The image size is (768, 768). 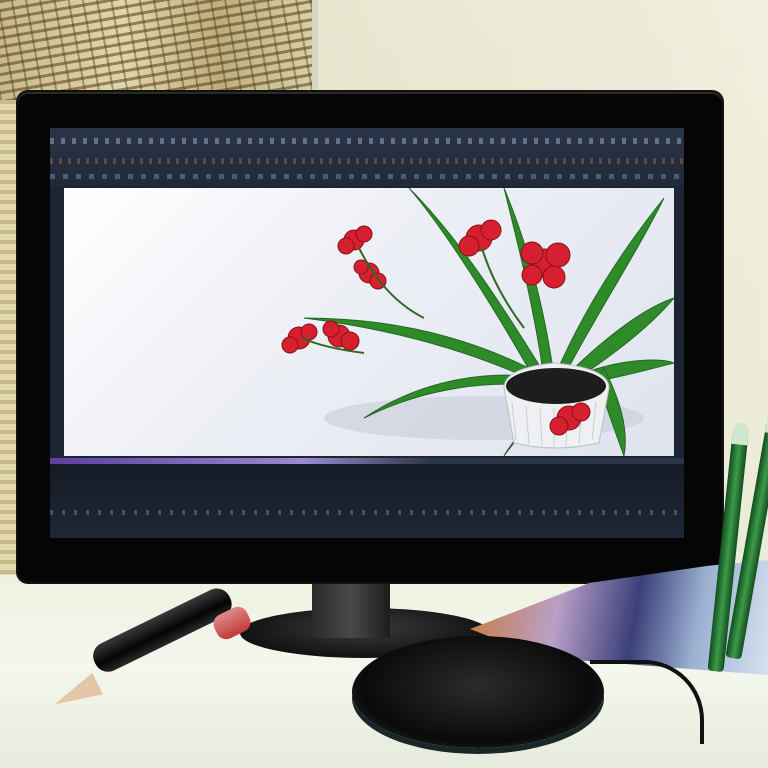 What do you see at coordinates (367, 498) in the screenshot?
I see `editor-timeline` at bounding box center [367, 498].